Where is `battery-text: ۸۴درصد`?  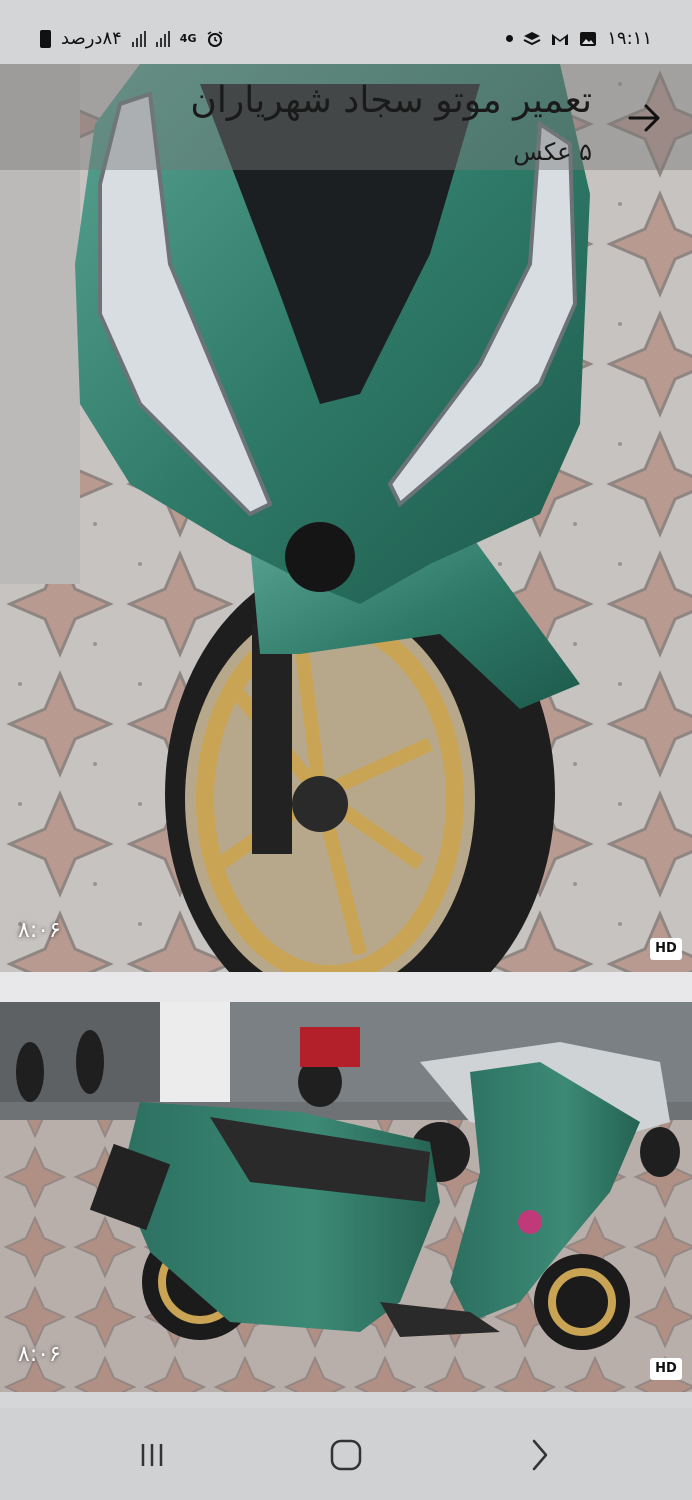
battery-text: ۸۴درصد is located at coordinates (91, 38).